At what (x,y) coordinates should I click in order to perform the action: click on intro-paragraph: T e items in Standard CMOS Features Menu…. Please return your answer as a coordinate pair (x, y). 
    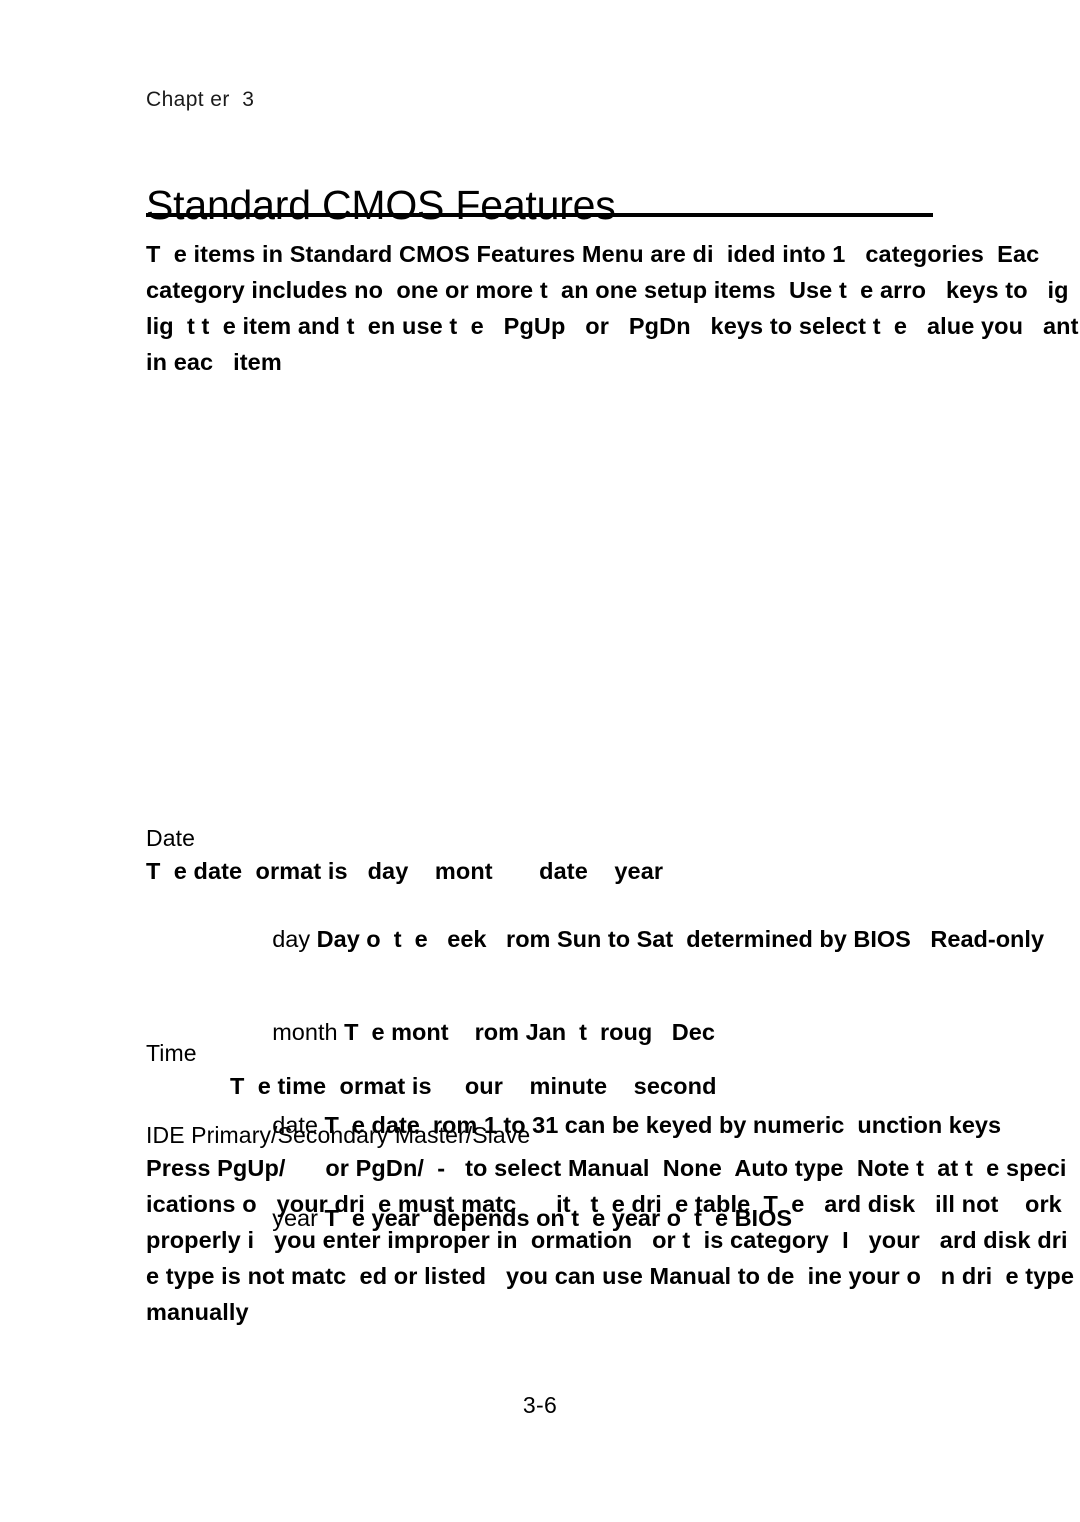
    Looking at the image, I should click on (612, 308).